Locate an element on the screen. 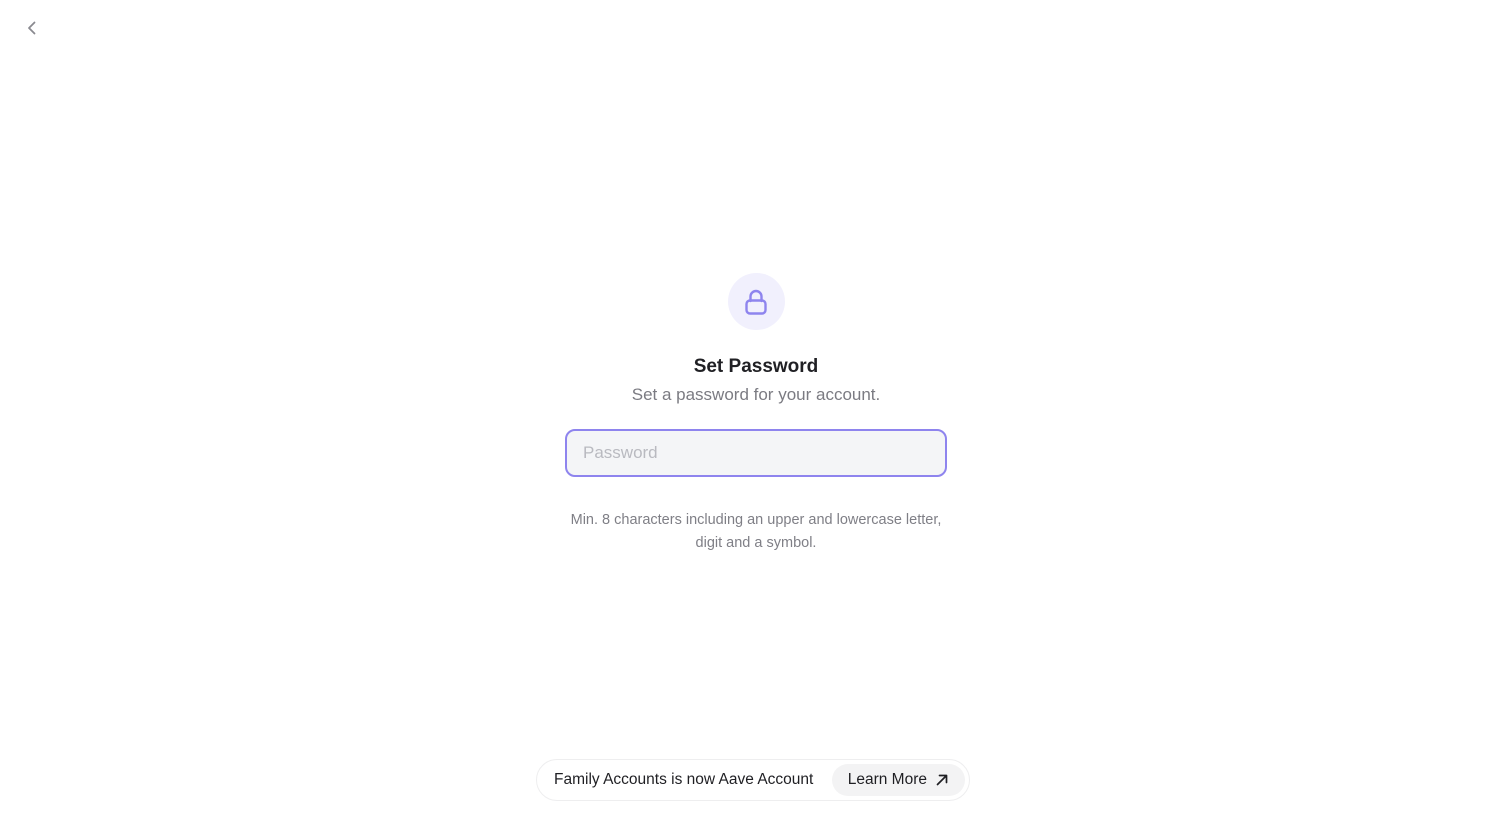 This screenshot has width=1512, height=814. back-button is located at coordinates (32, 28).